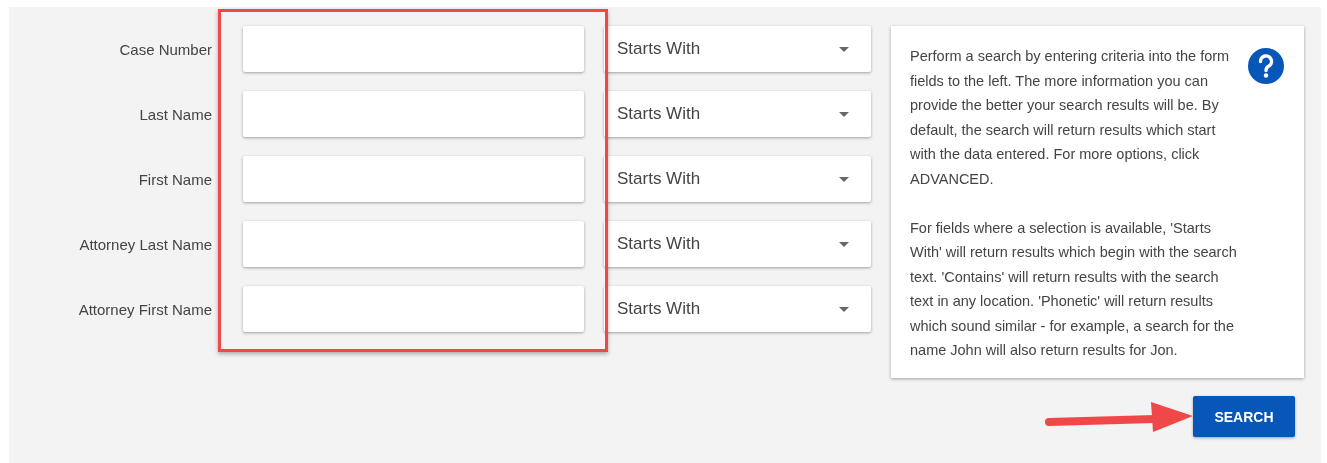  I want to click on help-icon, so click(1266, 66).